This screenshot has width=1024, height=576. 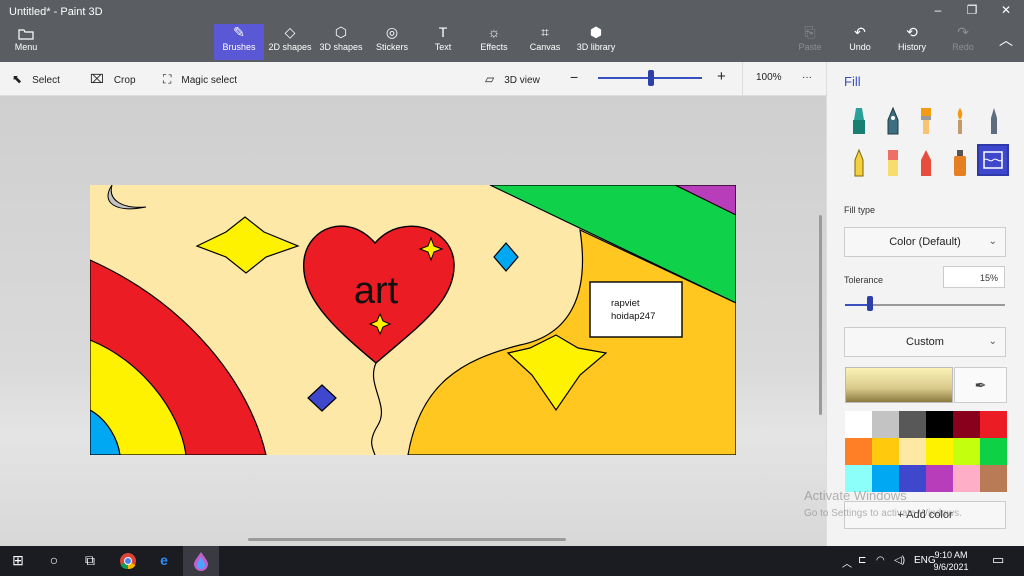 I want to click on fill-bucket-tool, so click(x=993, y=160).